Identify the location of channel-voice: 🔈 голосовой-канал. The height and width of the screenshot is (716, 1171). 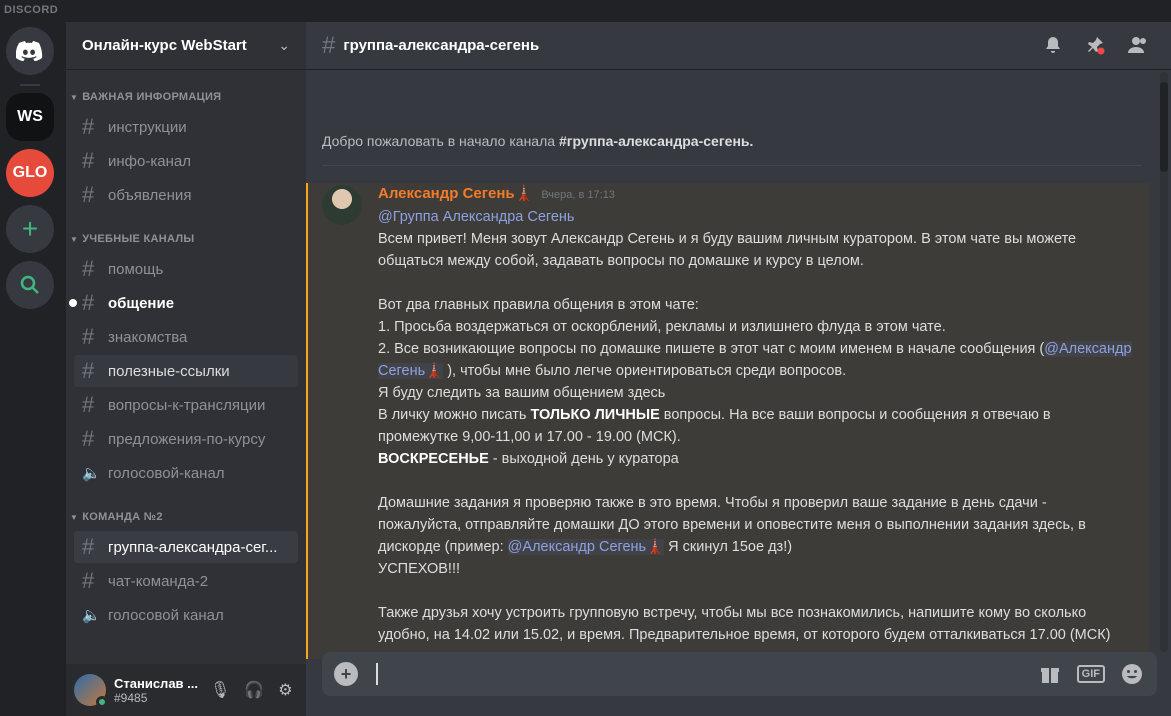
(186, 473).